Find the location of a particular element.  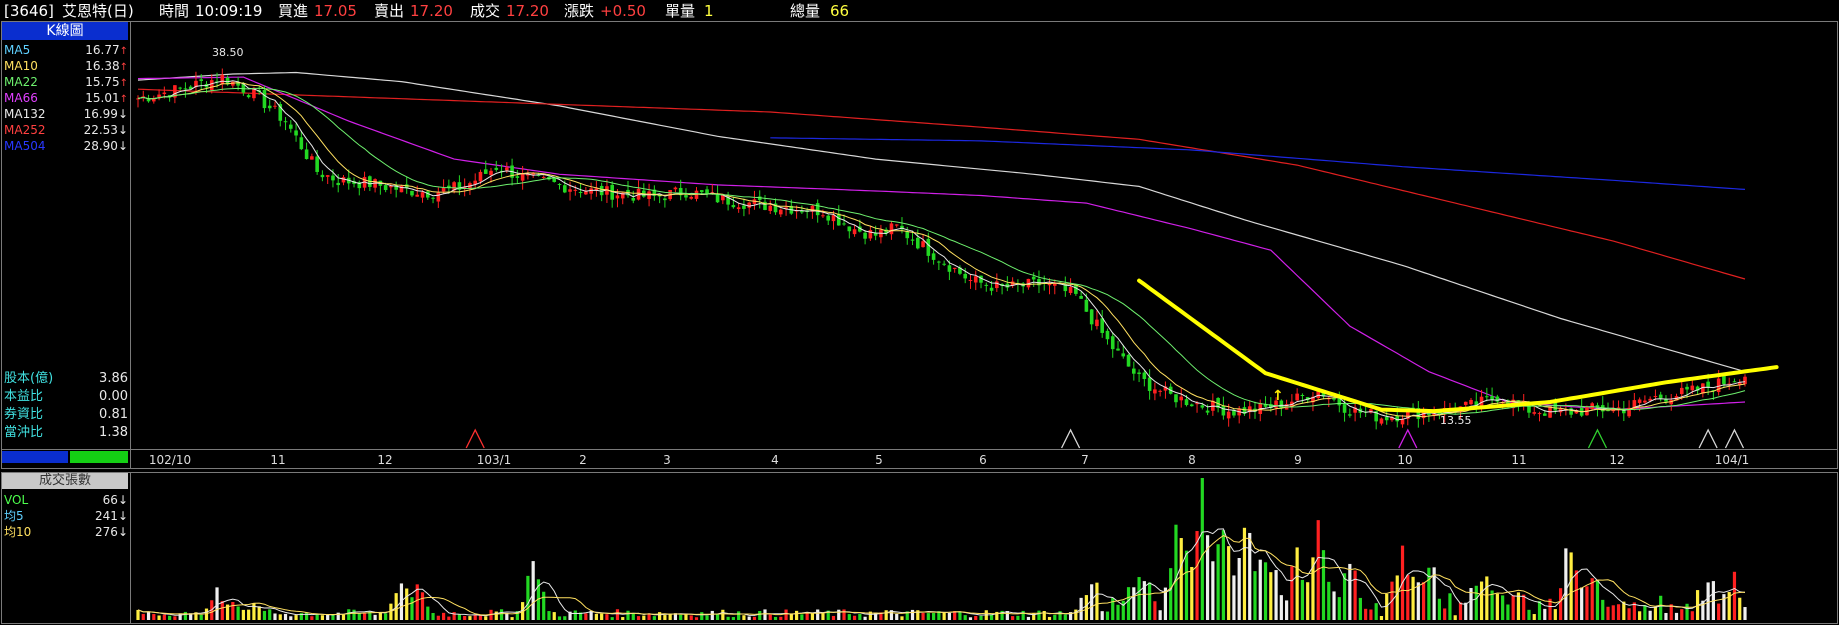

scroll-indicator-blue is located at coordinates (35, 457).